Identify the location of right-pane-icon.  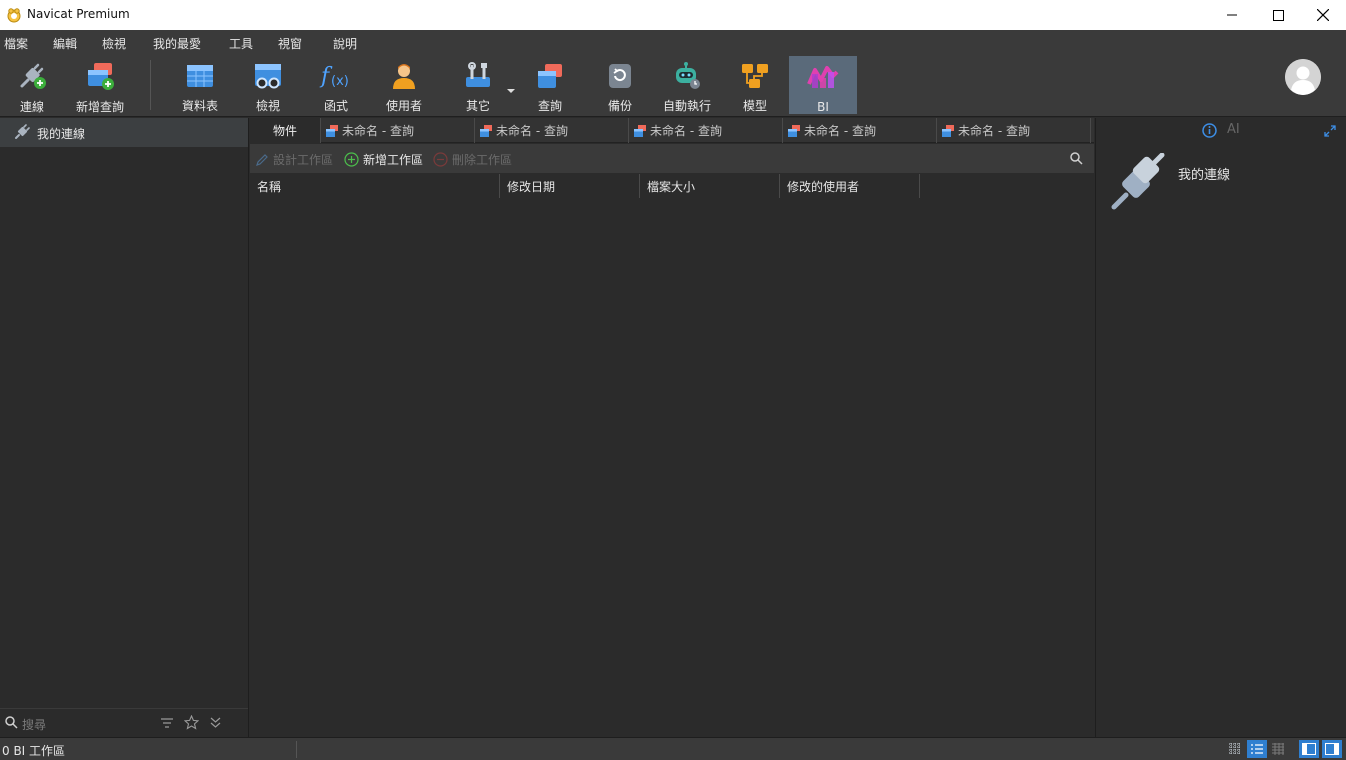
(1332, 749).